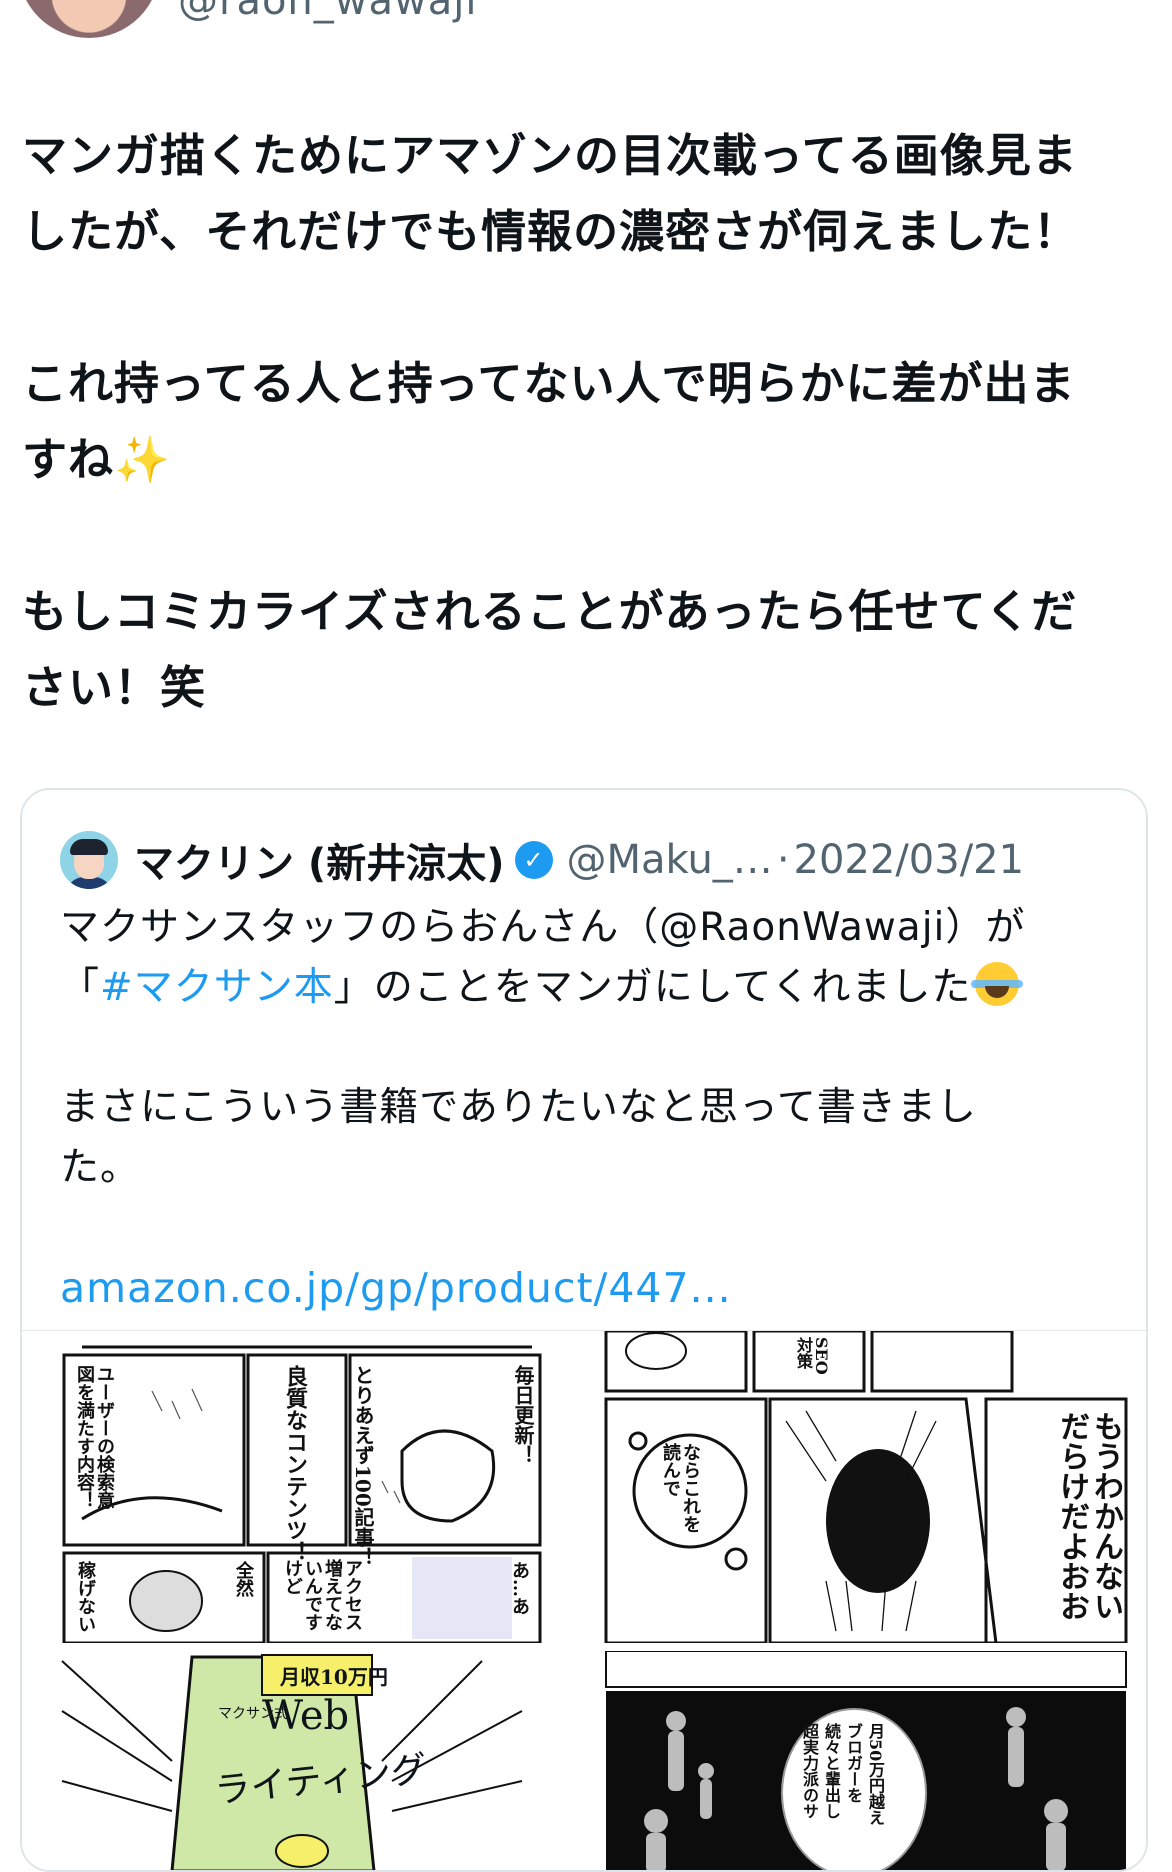 The width and height of the screenshot is (1172, 1872). I want to click on quoted-line-text: 」のことをマンガにしてくれました, so click(652, 987).